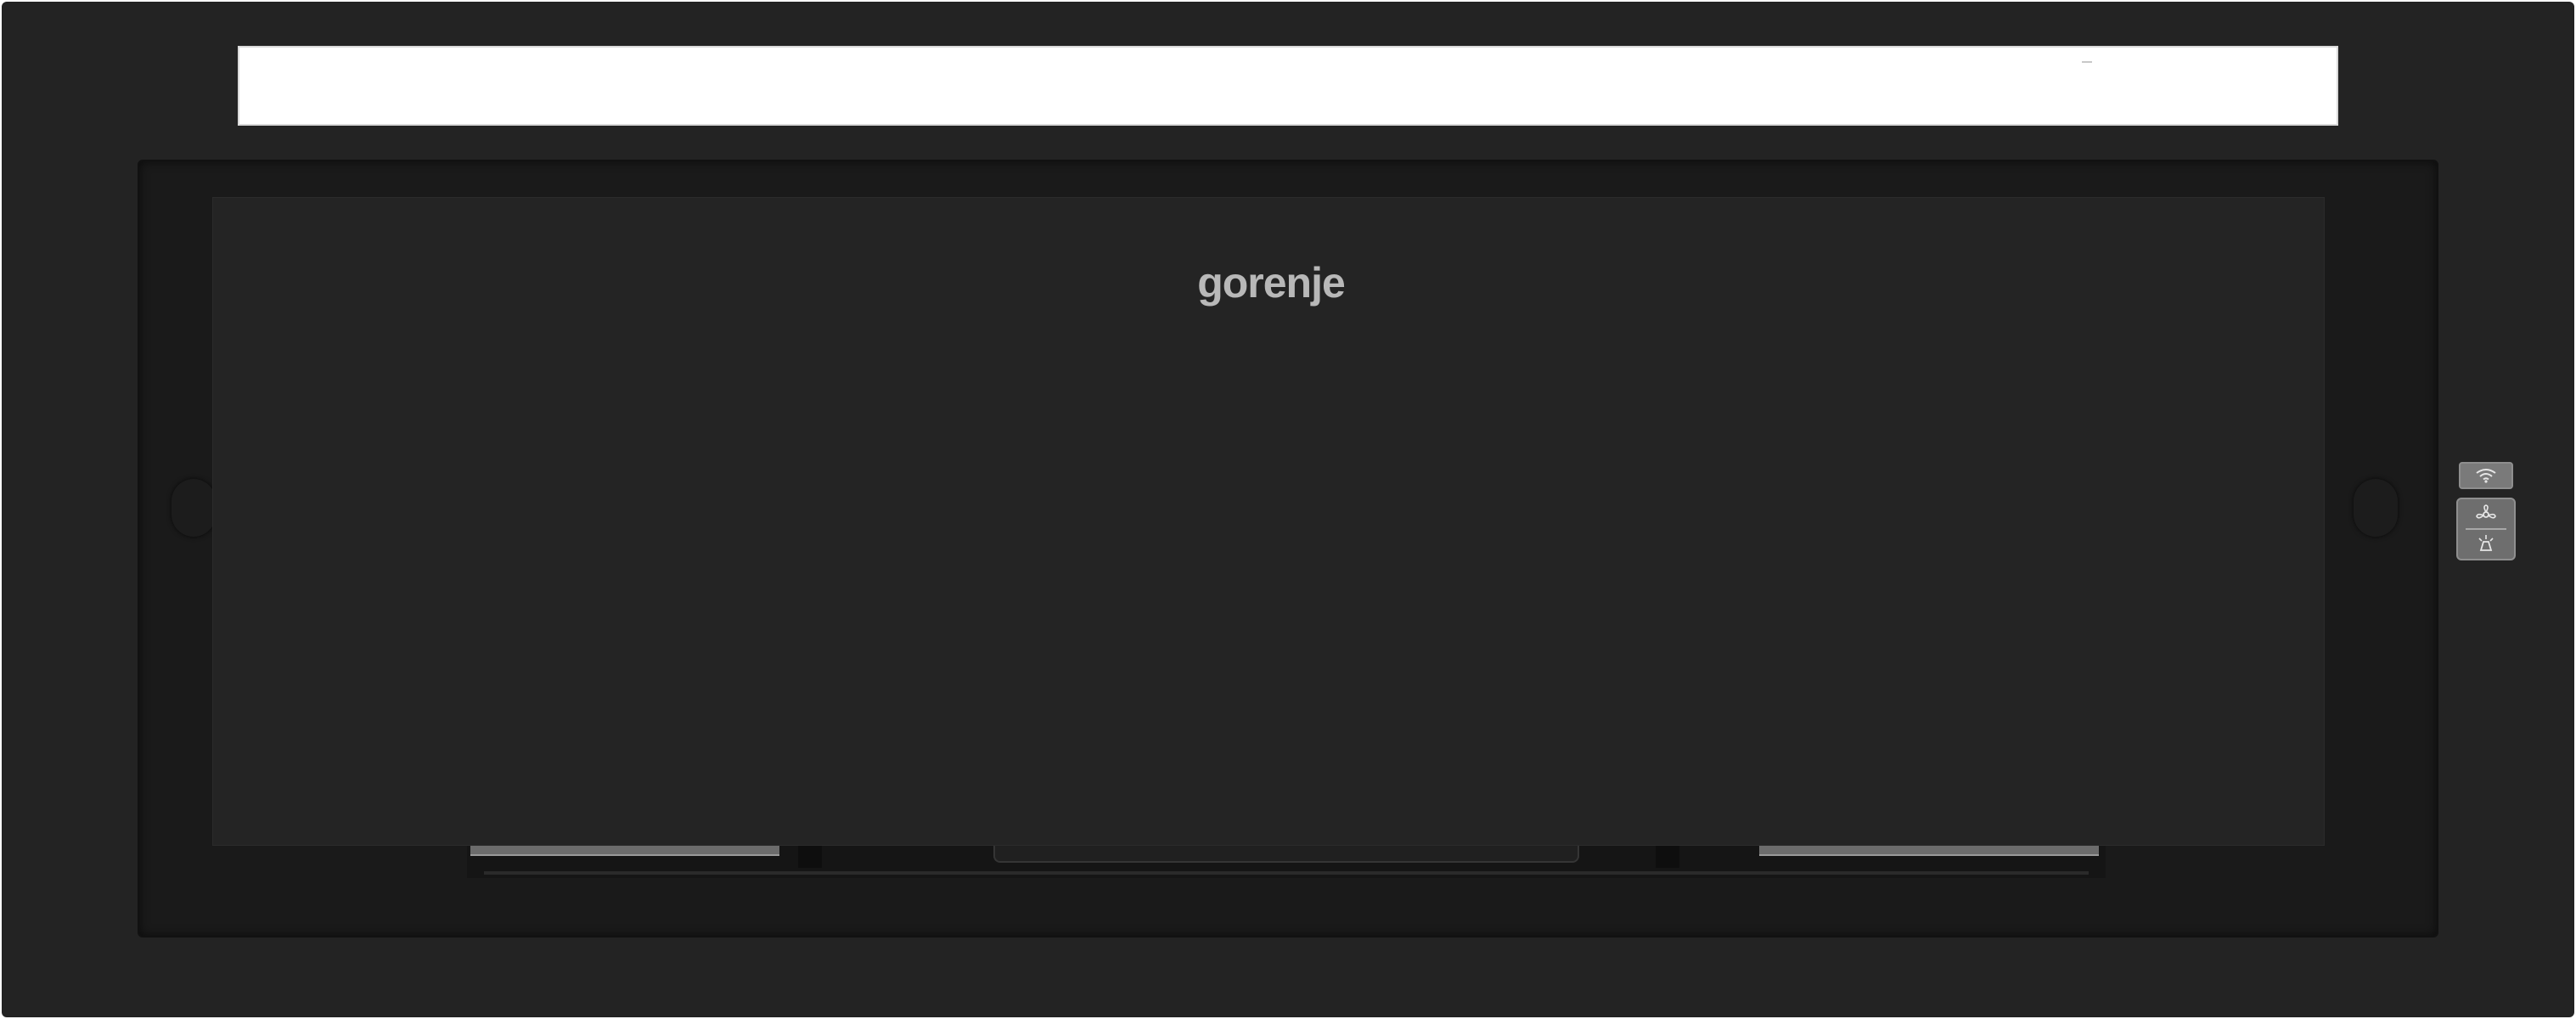 This screenshot has height=1019, width=2576. I want to click on grease-filter-left, so click(624, 851).